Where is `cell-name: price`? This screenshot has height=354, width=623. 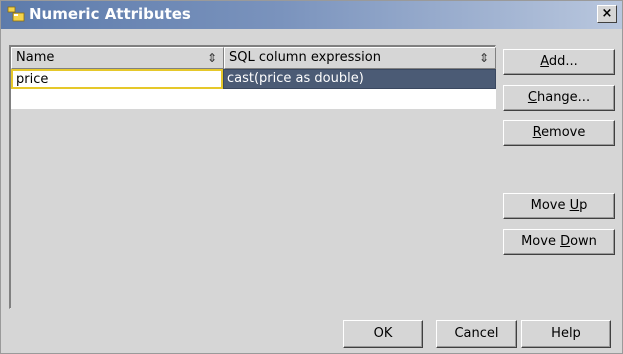 cell-name: price is located at coordinates (117, 79).